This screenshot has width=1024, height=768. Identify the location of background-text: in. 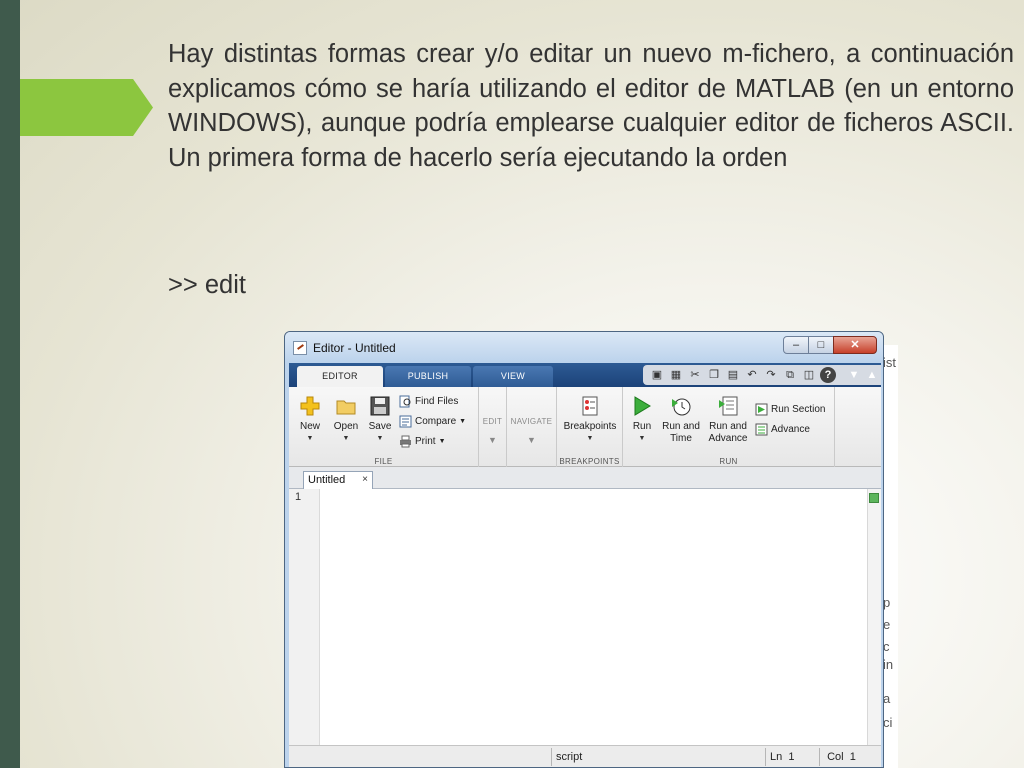
(888, 664).